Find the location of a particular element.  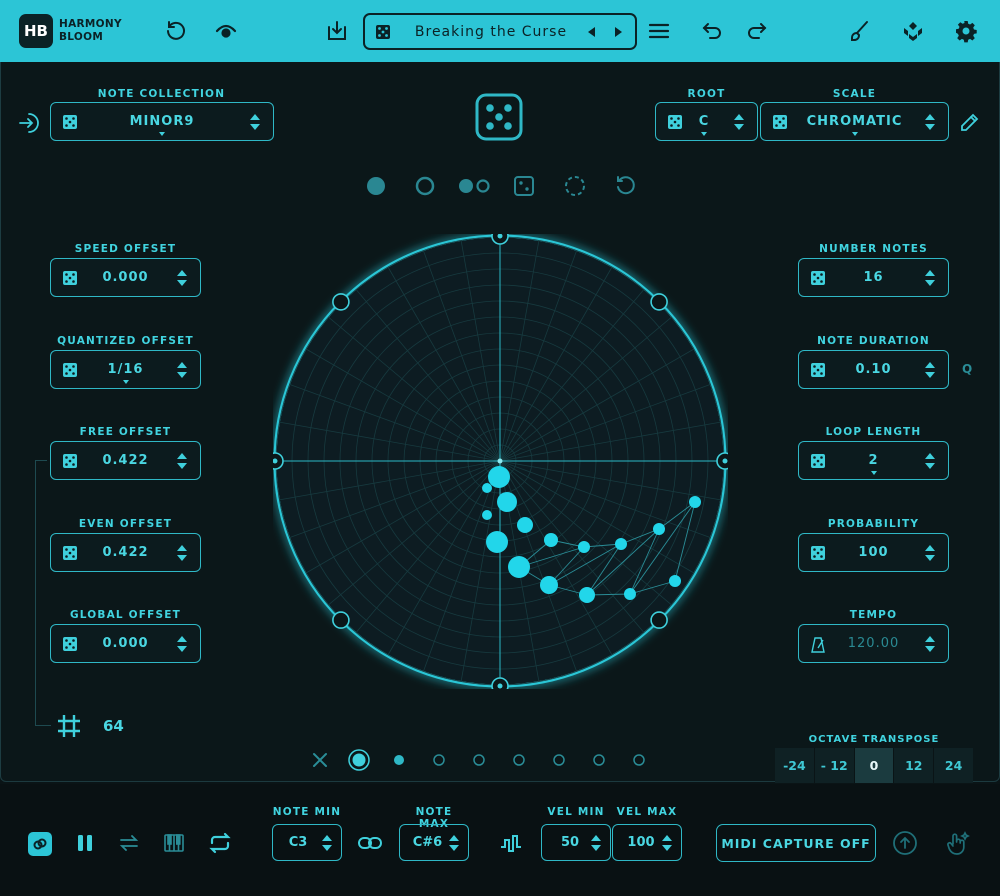

note-collection-field: MINOR9 is located at coordinates (162, 121).